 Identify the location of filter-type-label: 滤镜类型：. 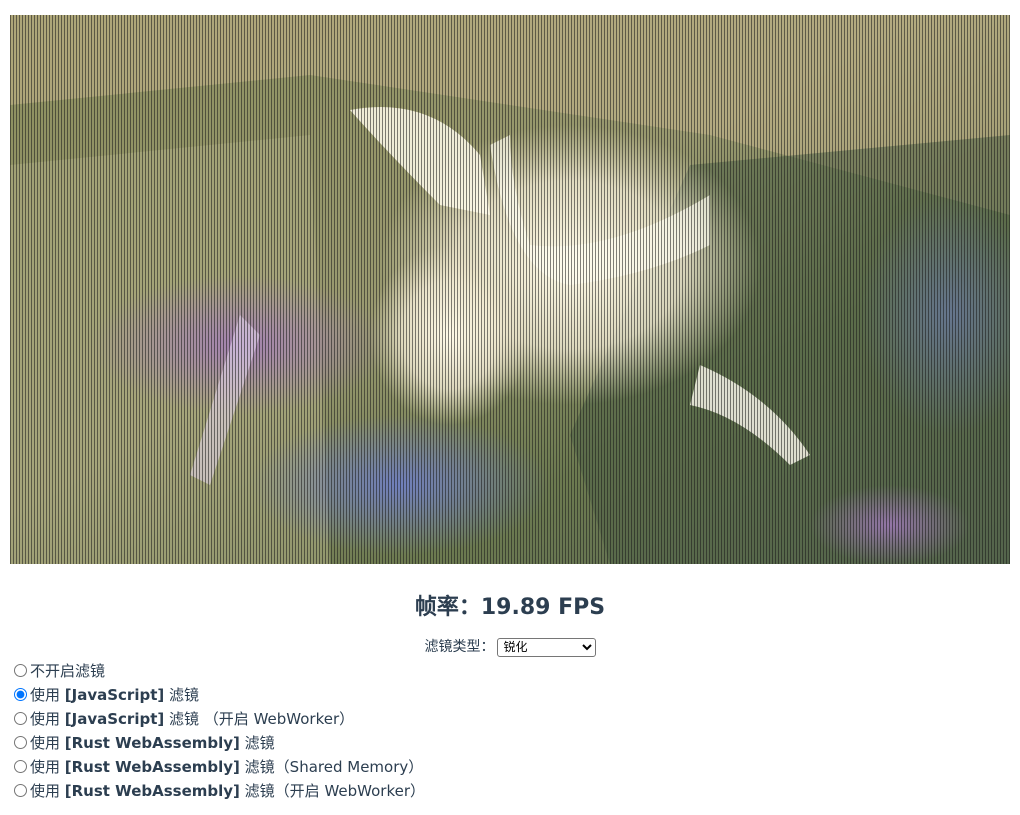
(459, 647).